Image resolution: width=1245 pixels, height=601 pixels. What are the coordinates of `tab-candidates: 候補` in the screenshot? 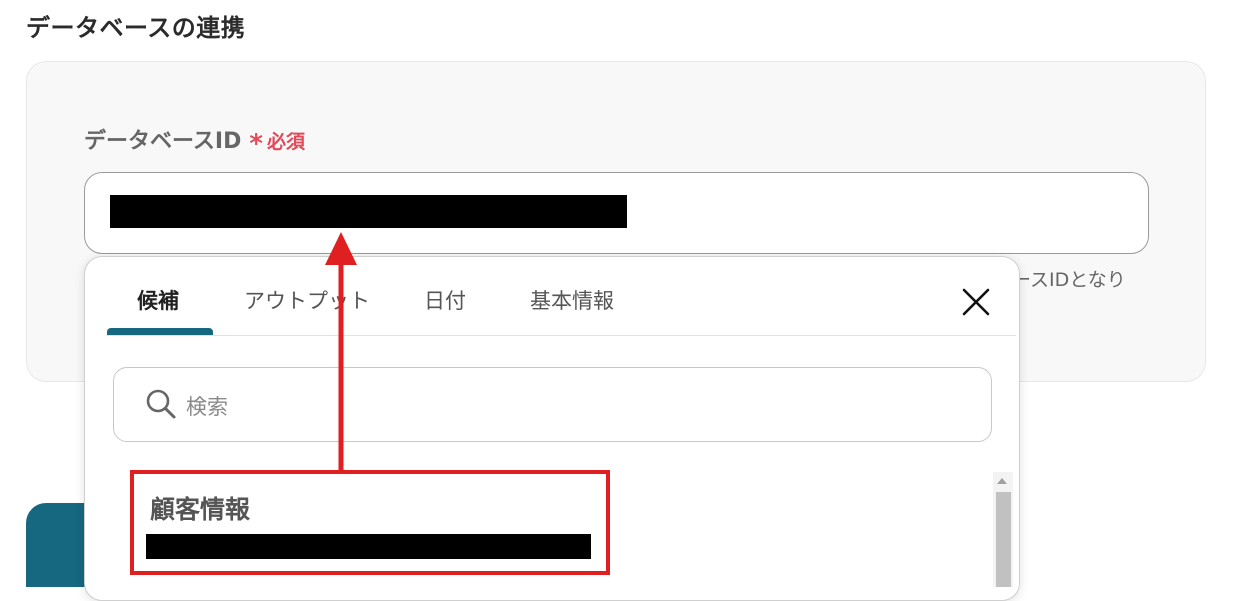 It's located at (158, 300).